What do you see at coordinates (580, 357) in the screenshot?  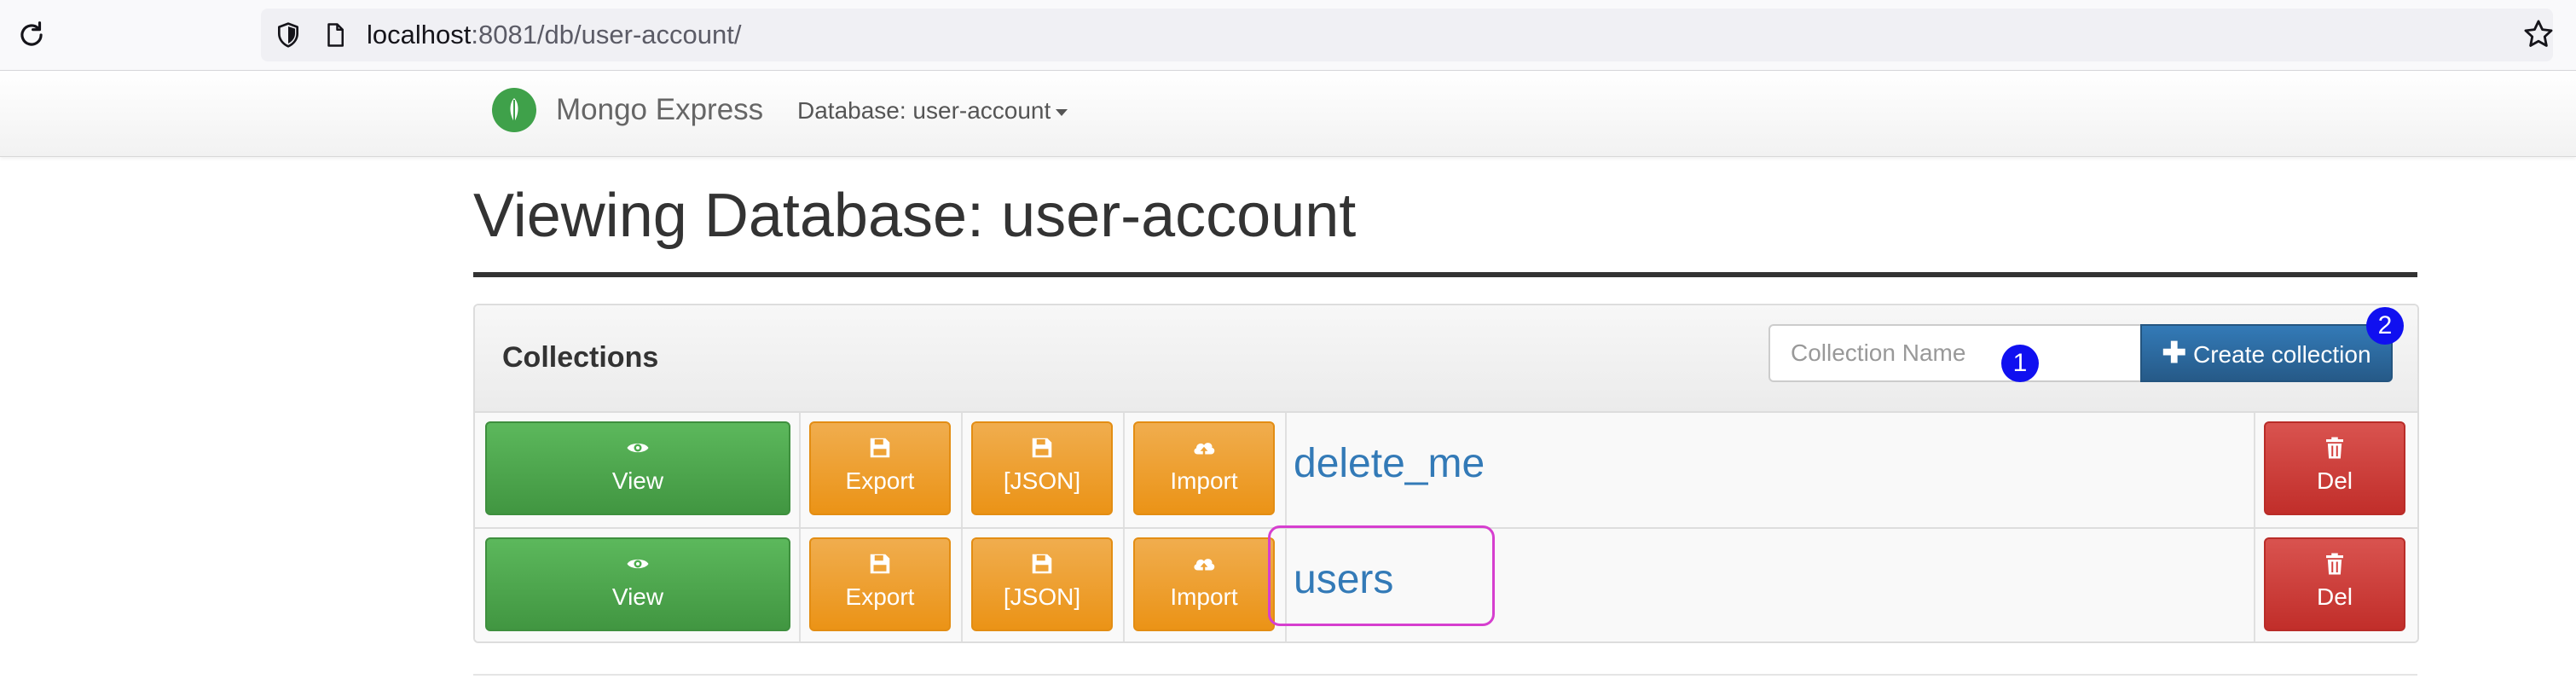 I see `panel-title: Collections` at bounding box center [580, 357].